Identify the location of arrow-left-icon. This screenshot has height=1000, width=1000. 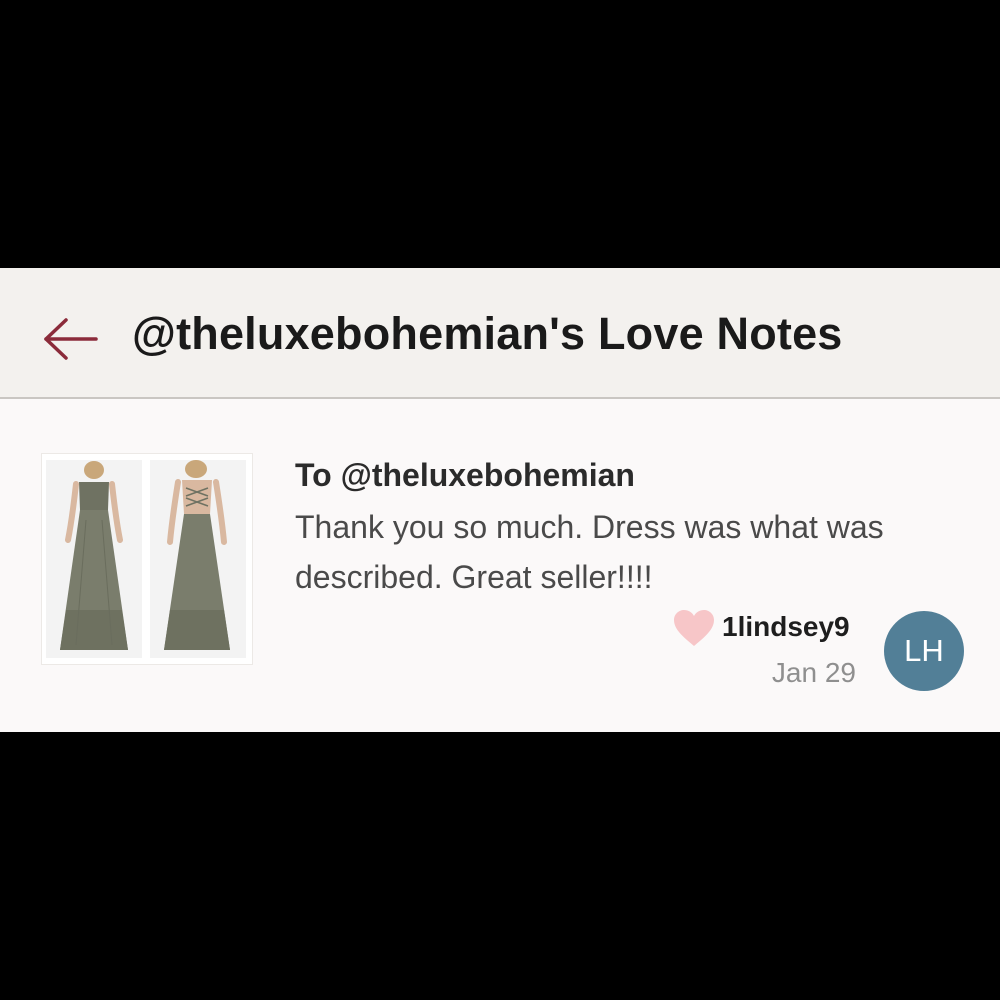
(71, 339).